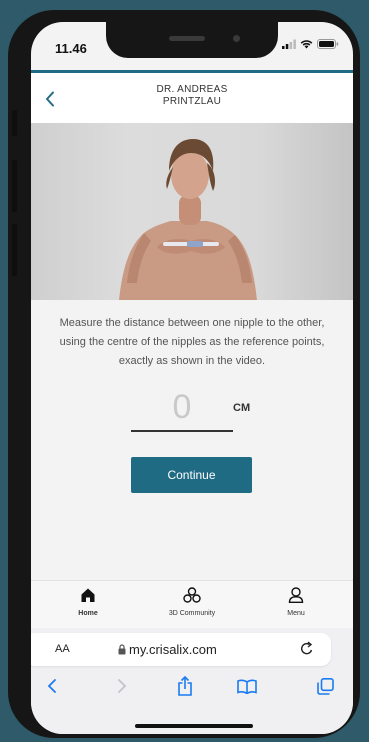  What do you see at coordinates (122, 649) in the screenshot?
I see `lock-icon` at bounding box center [122, 649].